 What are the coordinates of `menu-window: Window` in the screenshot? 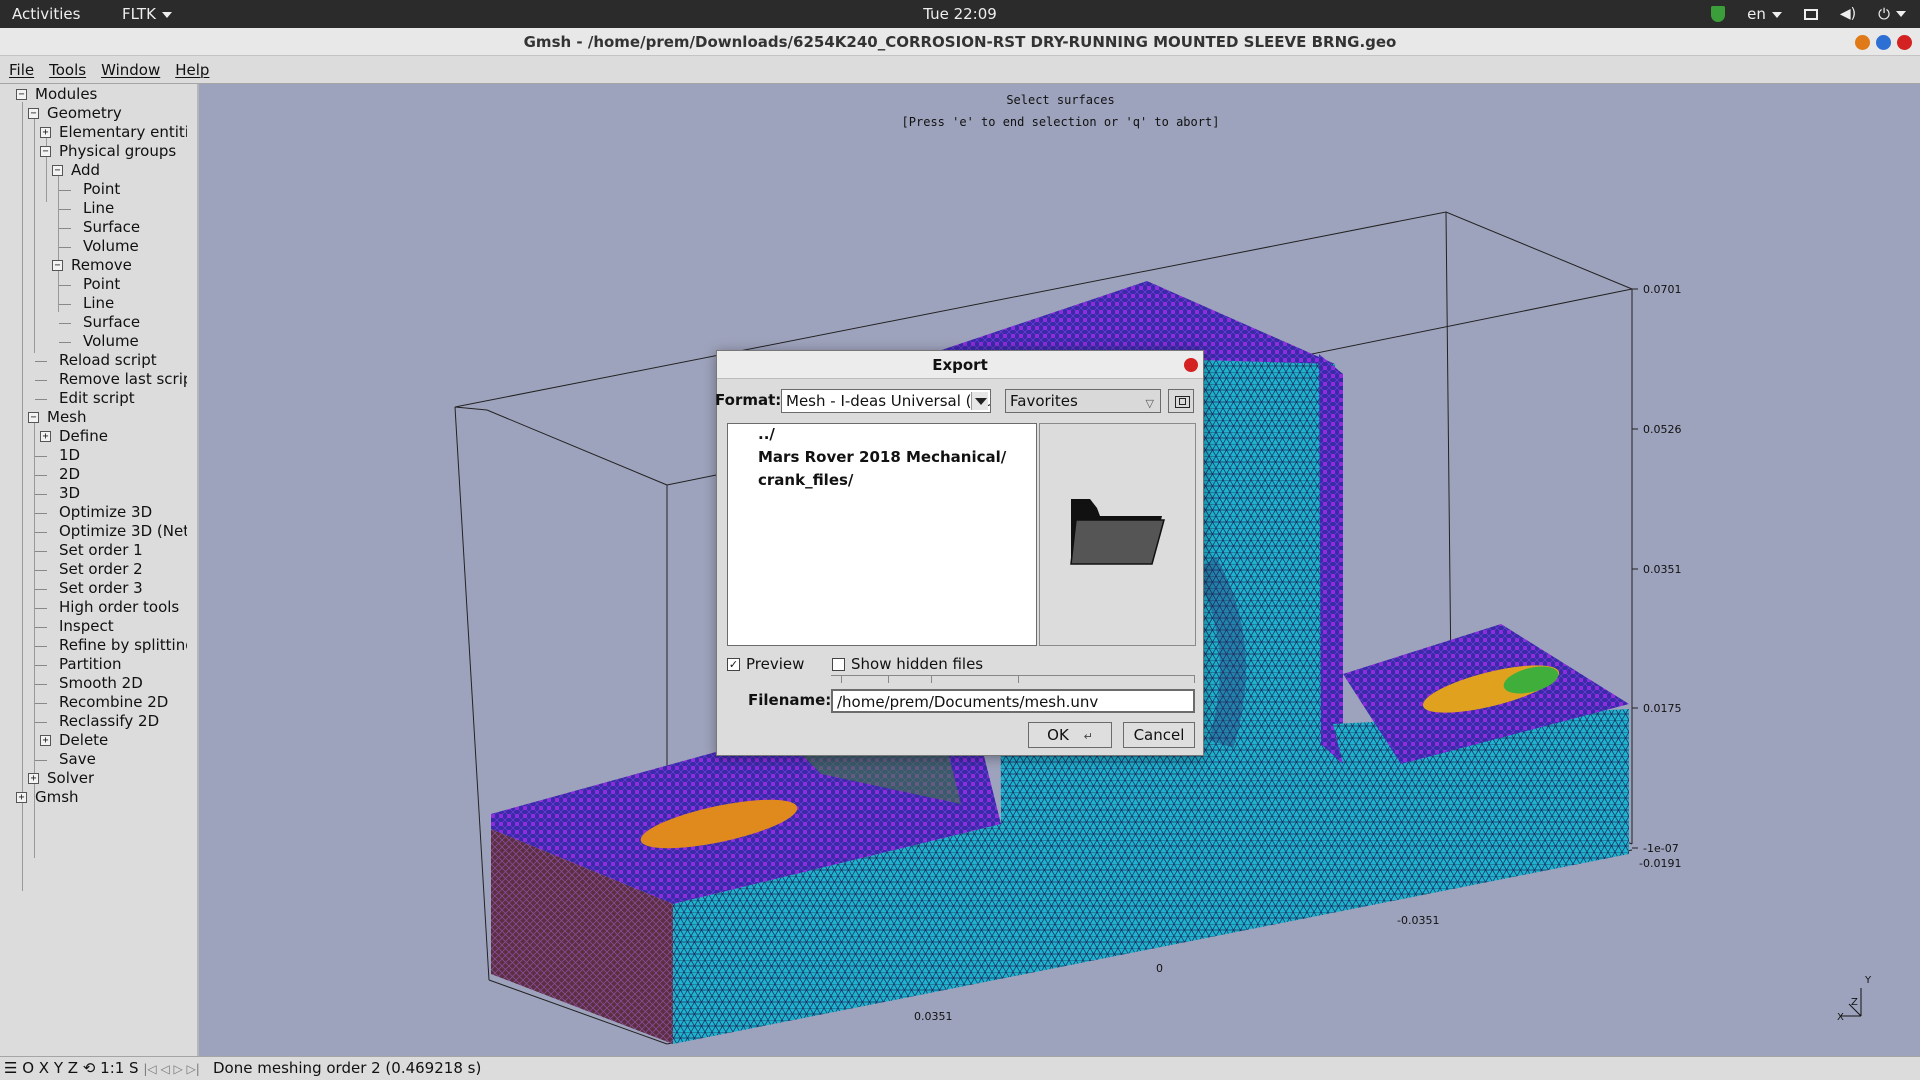 It's located at (130, 70).